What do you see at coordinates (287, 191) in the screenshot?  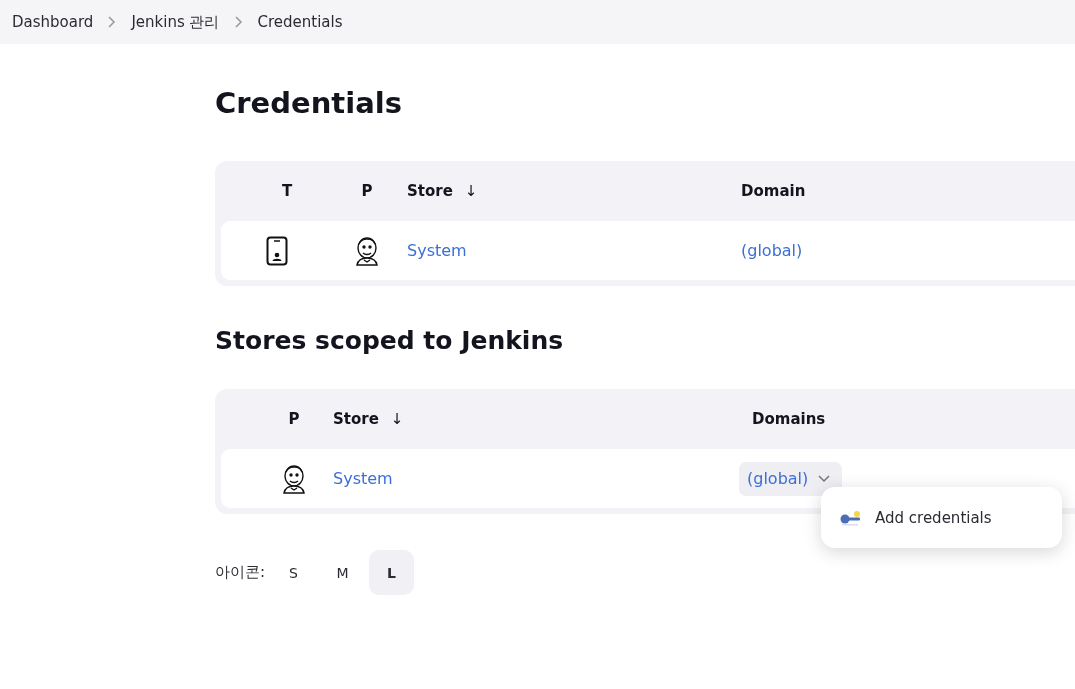 I see `column-header: T` at bounding box center [287, 191].